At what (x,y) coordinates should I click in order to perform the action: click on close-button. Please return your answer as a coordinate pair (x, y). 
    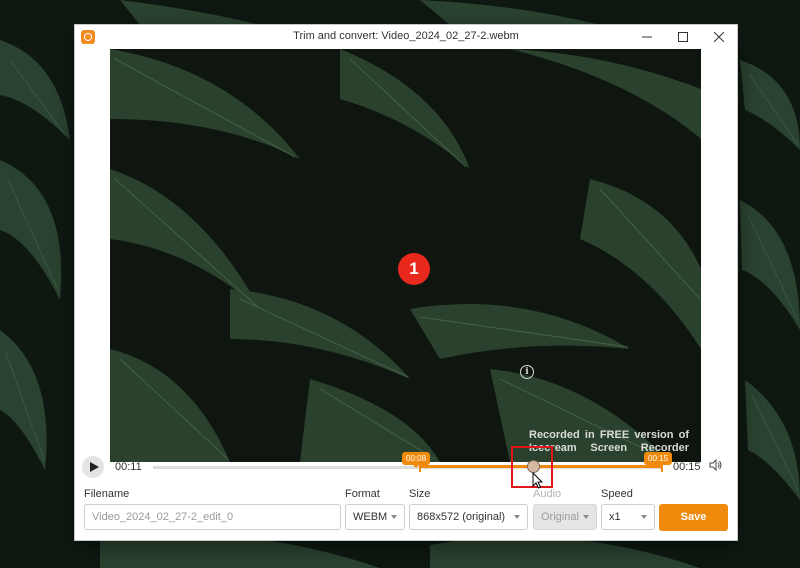
    Looking at the image, I should click on (719, 37).